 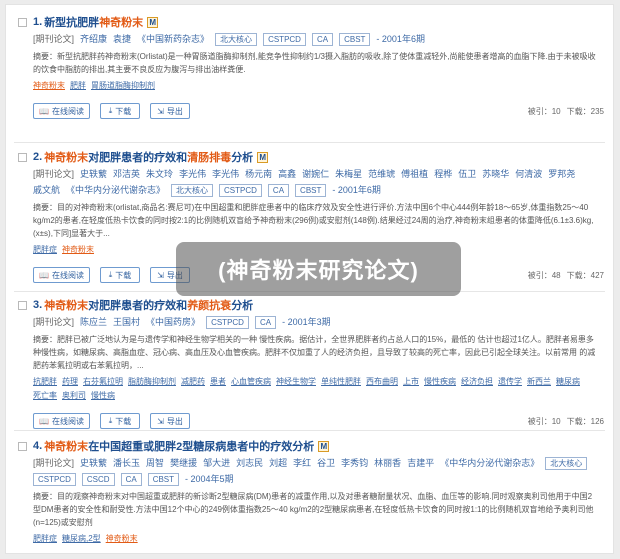 I want to click on keyword-link: 抗肥胖, so click(x=45, y=381).